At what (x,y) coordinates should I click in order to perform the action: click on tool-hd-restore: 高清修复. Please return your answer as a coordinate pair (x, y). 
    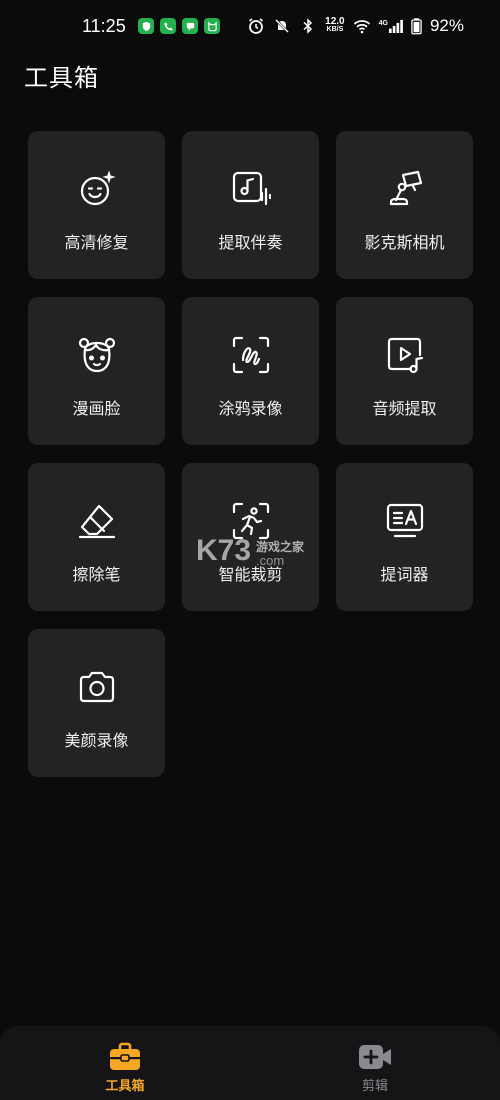
    Looking at the image, I should click on (96, 205).